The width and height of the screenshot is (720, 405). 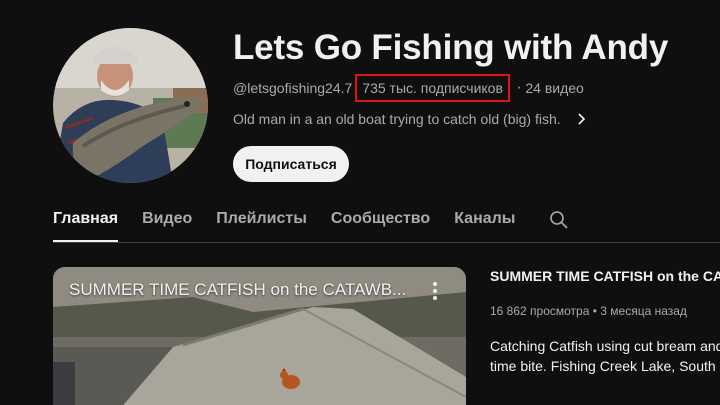 What do you see at coordinates (435, 291) in the screenshot?
I see `more-vert-icon` at bounding box center [435, 291].